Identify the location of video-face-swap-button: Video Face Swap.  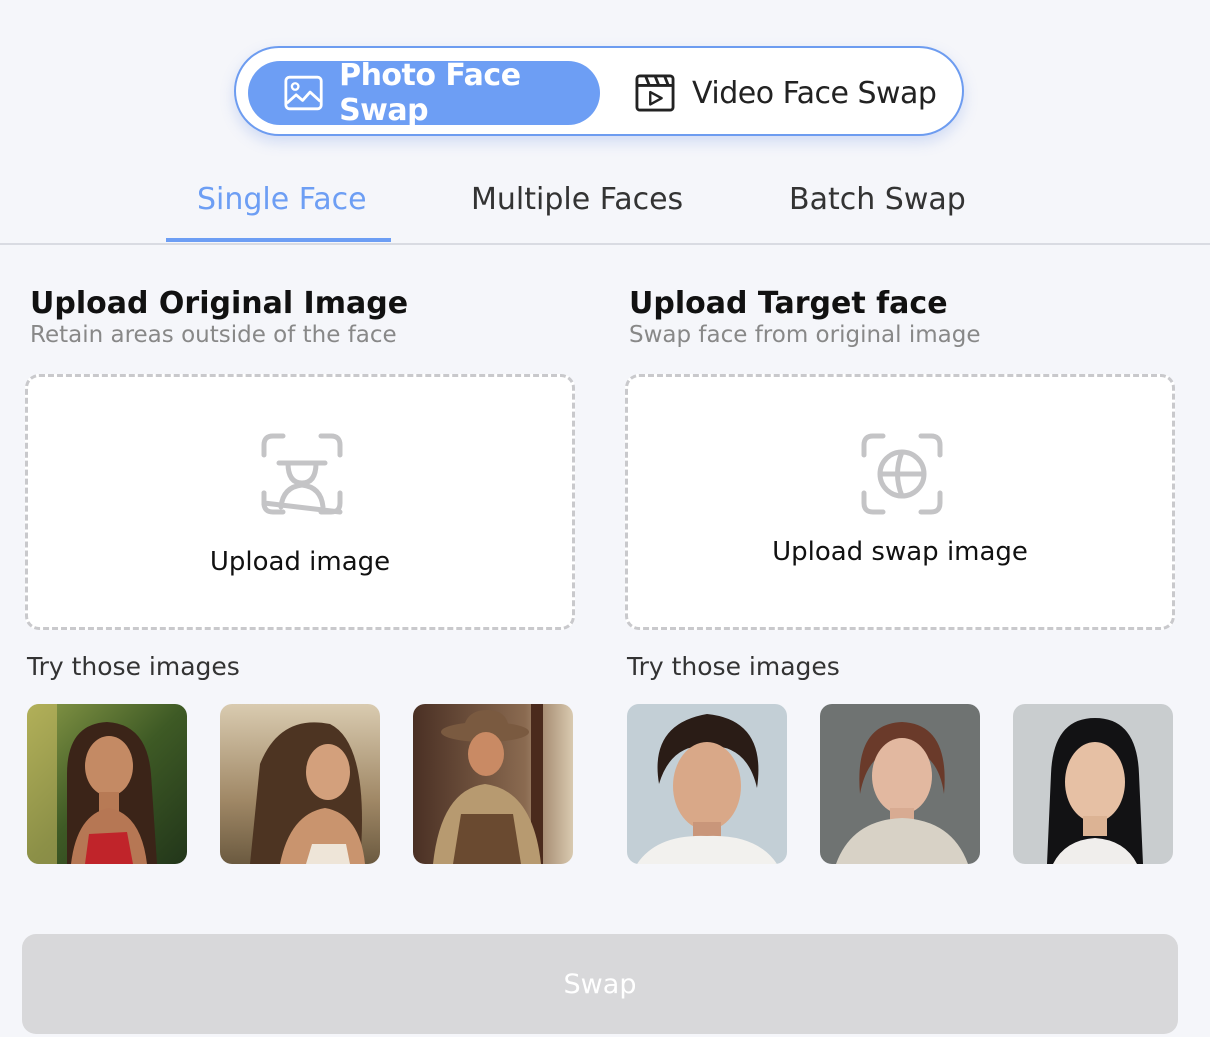
(794, 93).